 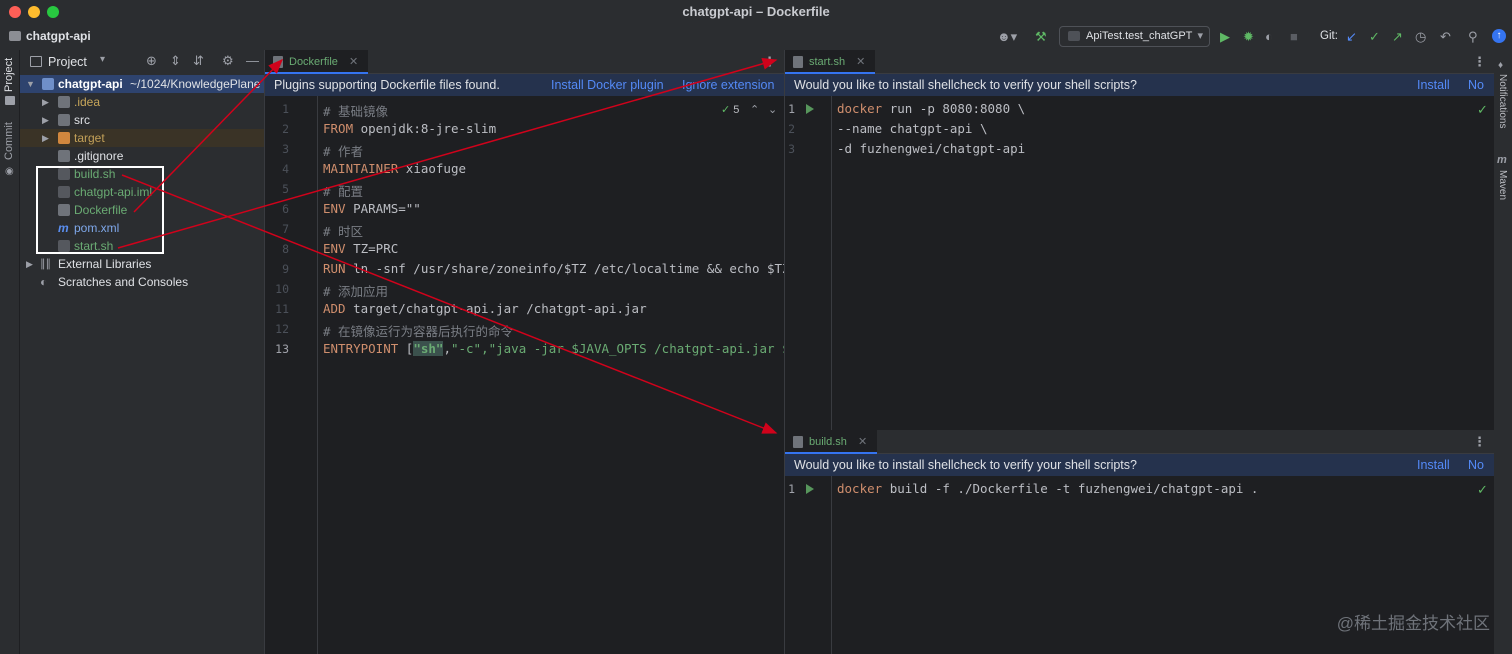 I want to click on tree-item-path: ~/1024/KnowledgePlane, so click(x=195, y=84).